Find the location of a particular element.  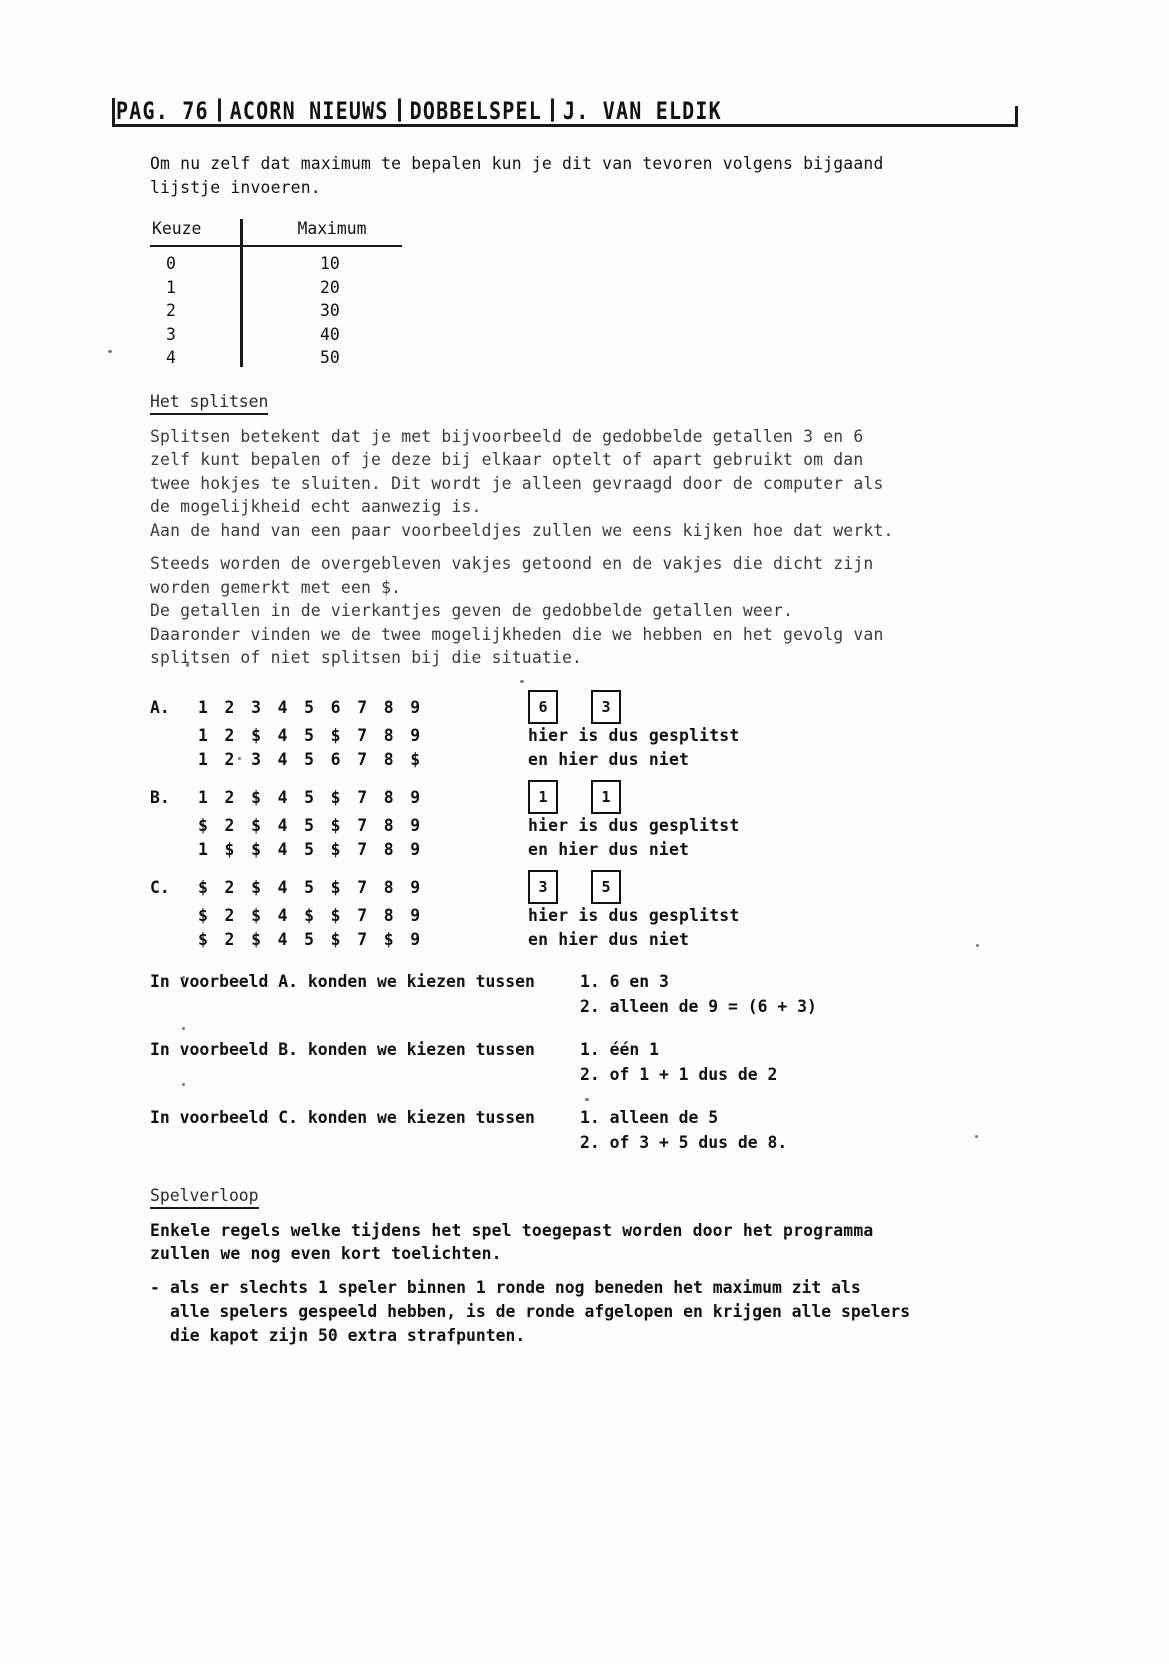

masthead-left-tick is located at coordinates (113, 112).